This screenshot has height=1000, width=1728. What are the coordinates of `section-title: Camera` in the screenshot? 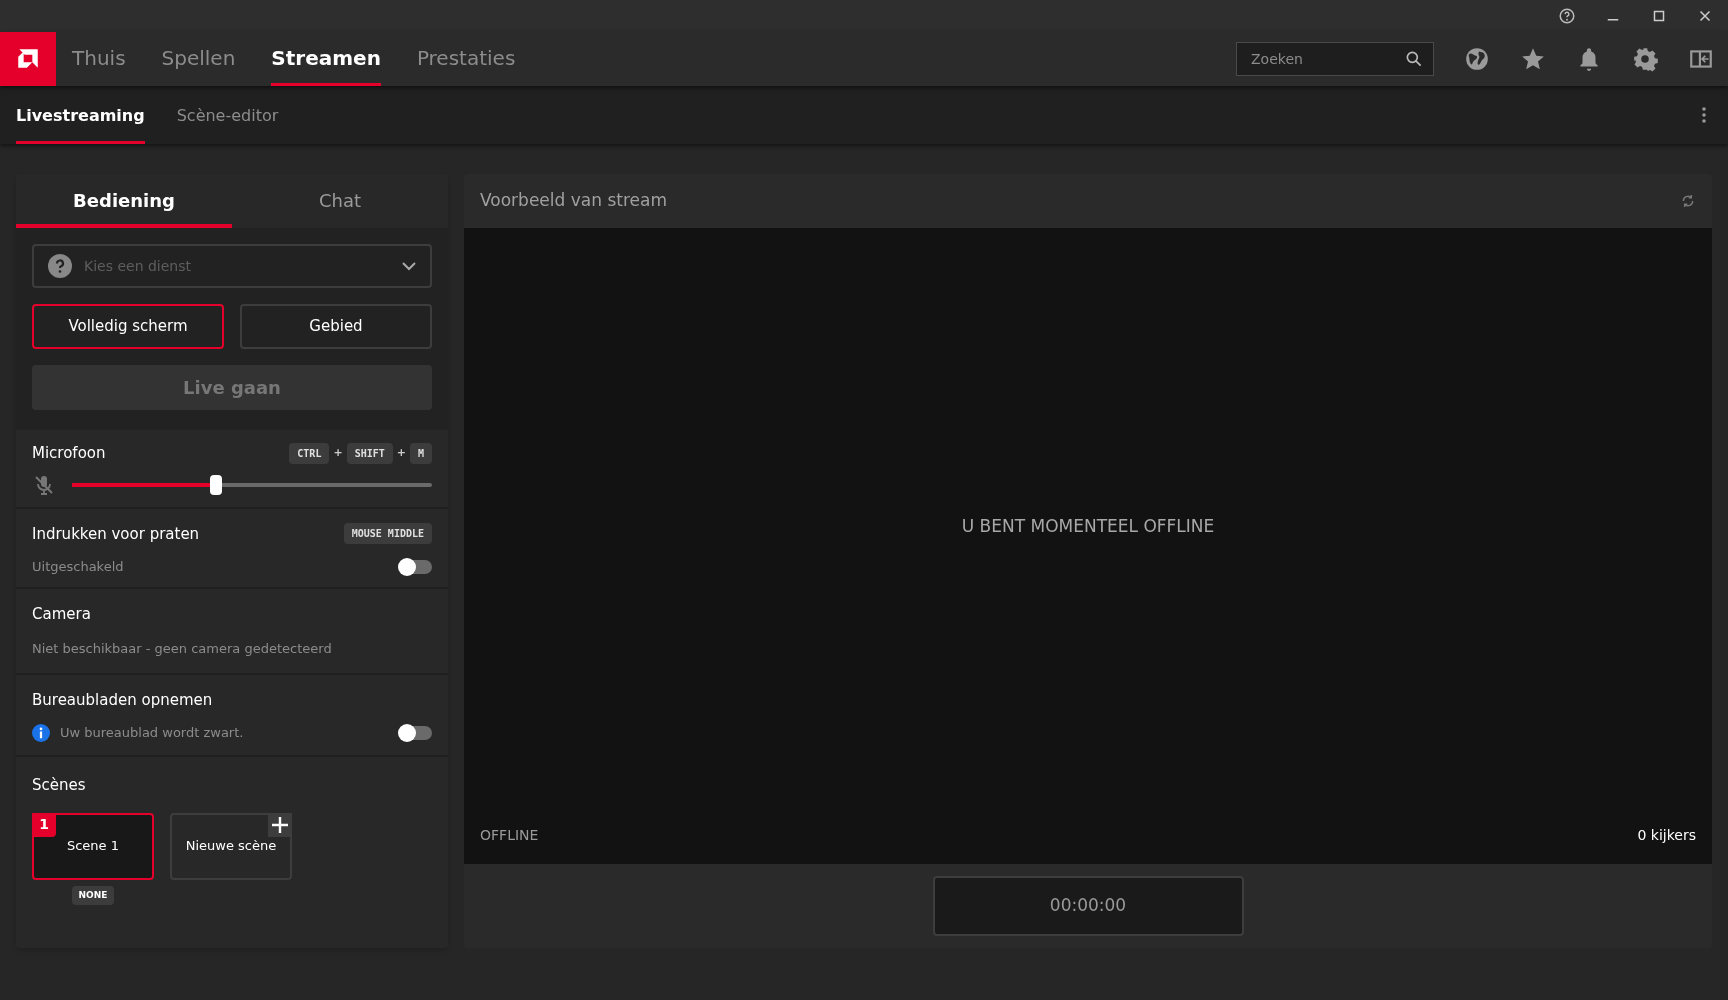 It's located at (62, 614).